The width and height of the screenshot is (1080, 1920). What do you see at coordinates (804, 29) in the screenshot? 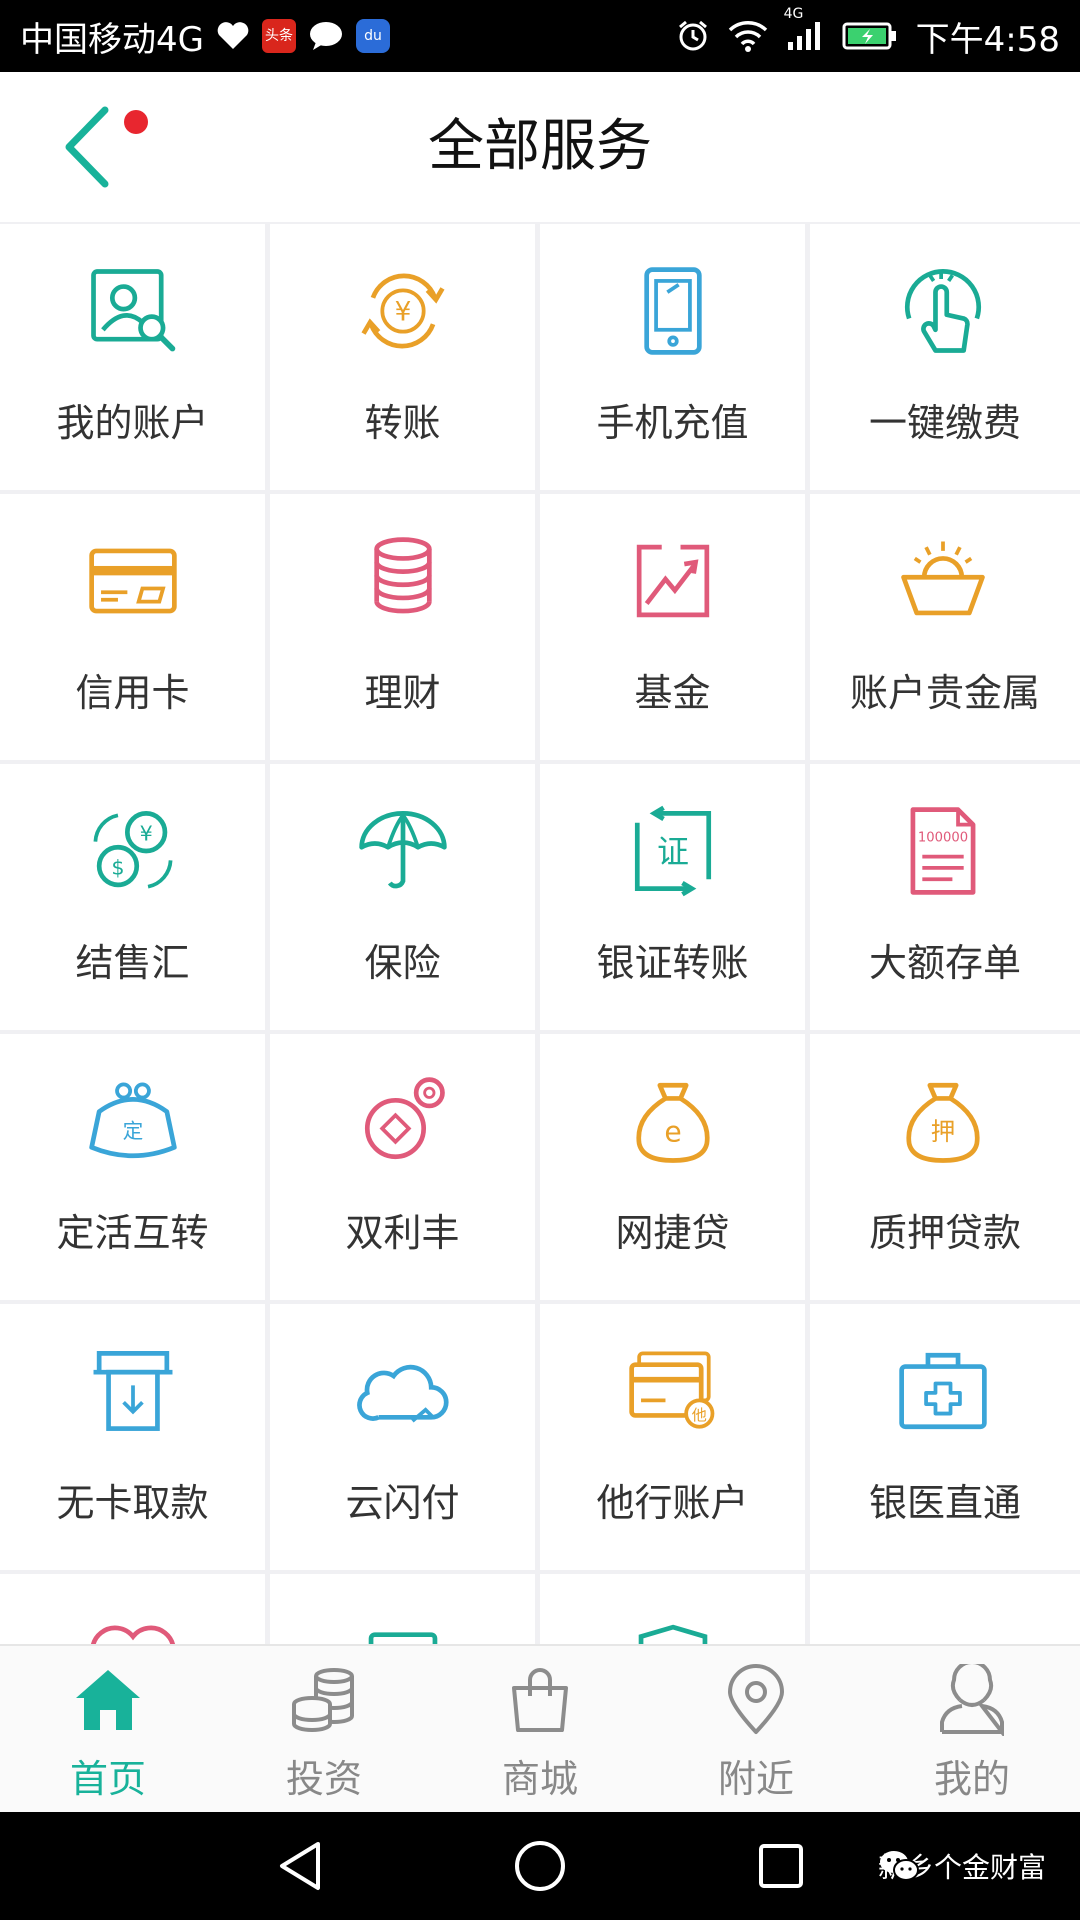
I see `signal-icon: 4G` at bounding box center [804, 29].